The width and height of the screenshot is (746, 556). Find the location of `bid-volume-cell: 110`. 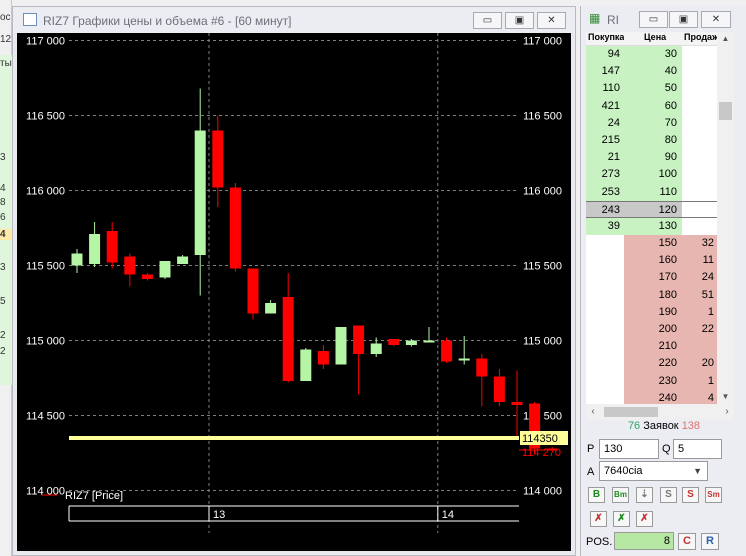

bid-volume-cell: 110 is located at coordinates (605, 89).